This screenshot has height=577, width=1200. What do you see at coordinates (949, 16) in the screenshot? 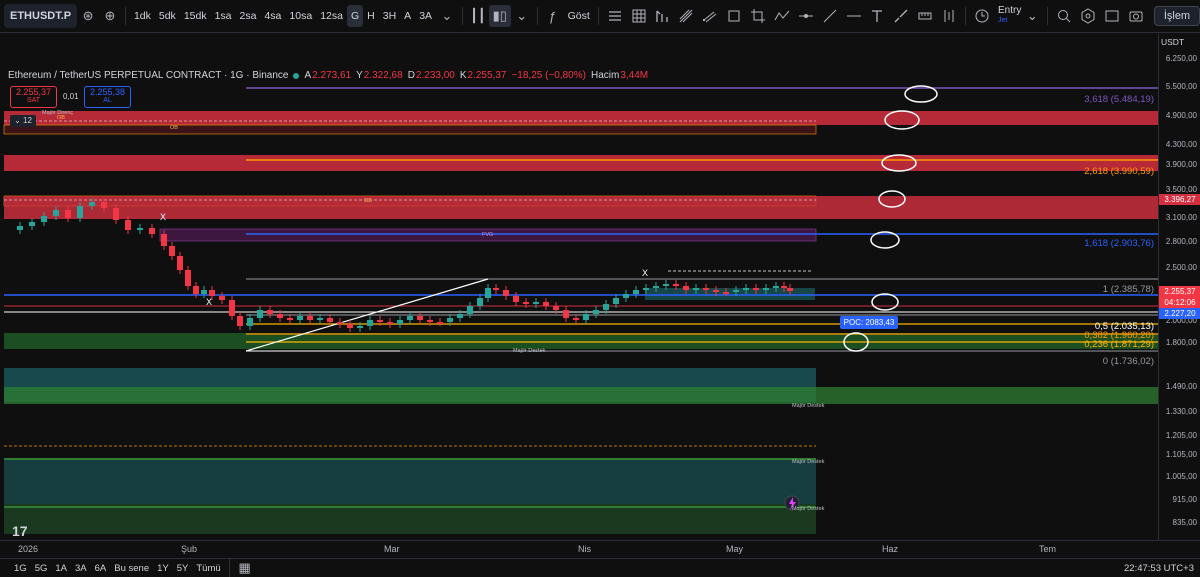
I see `anchored-vwap-icon` at bounding box center [949, 16].